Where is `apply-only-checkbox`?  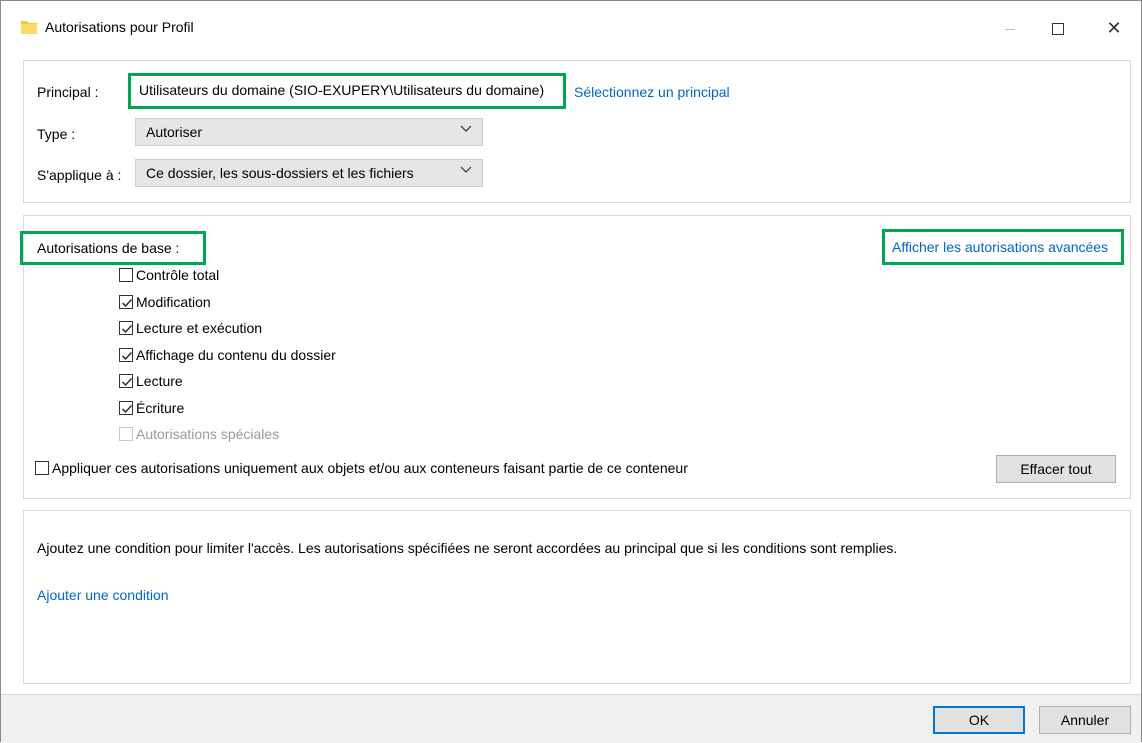
apply-only-checkbox is located at coordinates (42, 468).